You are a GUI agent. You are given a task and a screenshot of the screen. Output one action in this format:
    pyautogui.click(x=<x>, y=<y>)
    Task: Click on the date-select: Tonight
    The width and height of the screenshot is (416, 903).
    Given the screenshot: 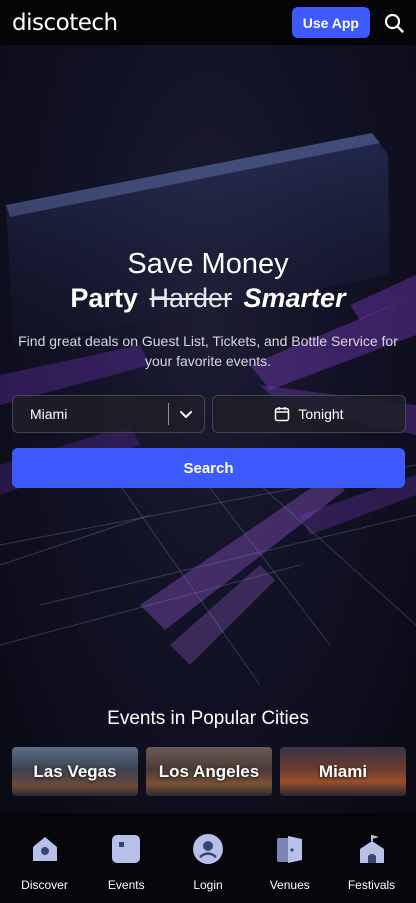 What is the action you would take?
    pyautogui.click(x=309, y=414)
    